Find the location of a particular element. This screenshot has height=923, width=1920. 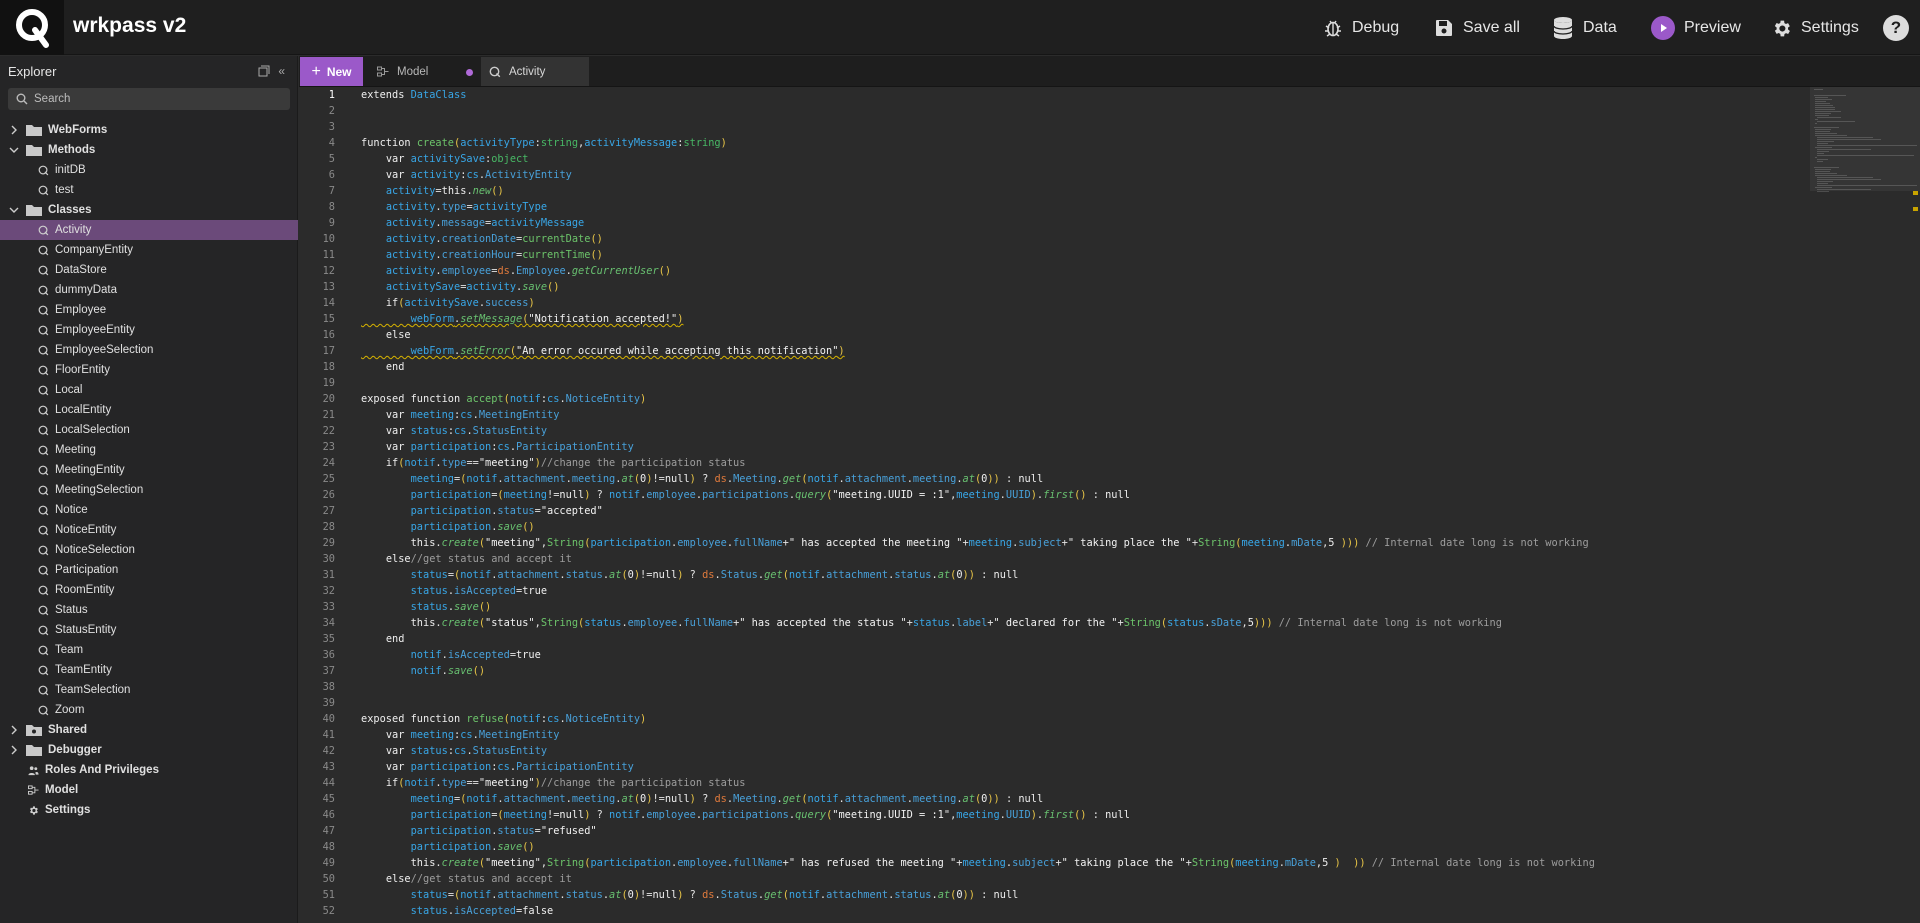

tree-item-test: test is located at coordinates (149, 190).